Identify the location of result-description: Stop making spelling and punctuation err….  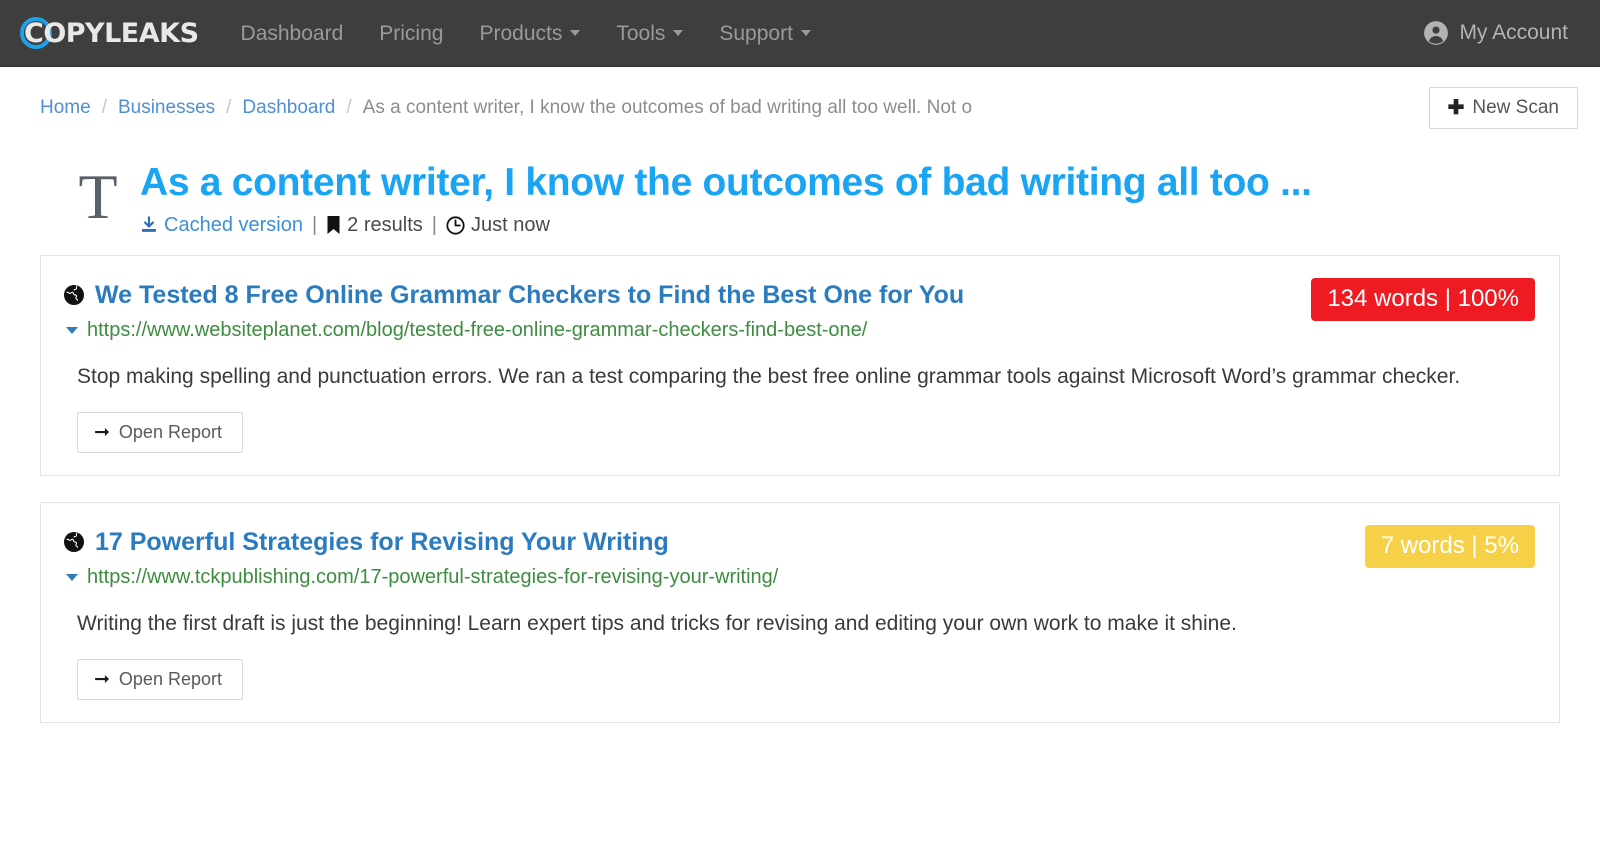
(769, 376).